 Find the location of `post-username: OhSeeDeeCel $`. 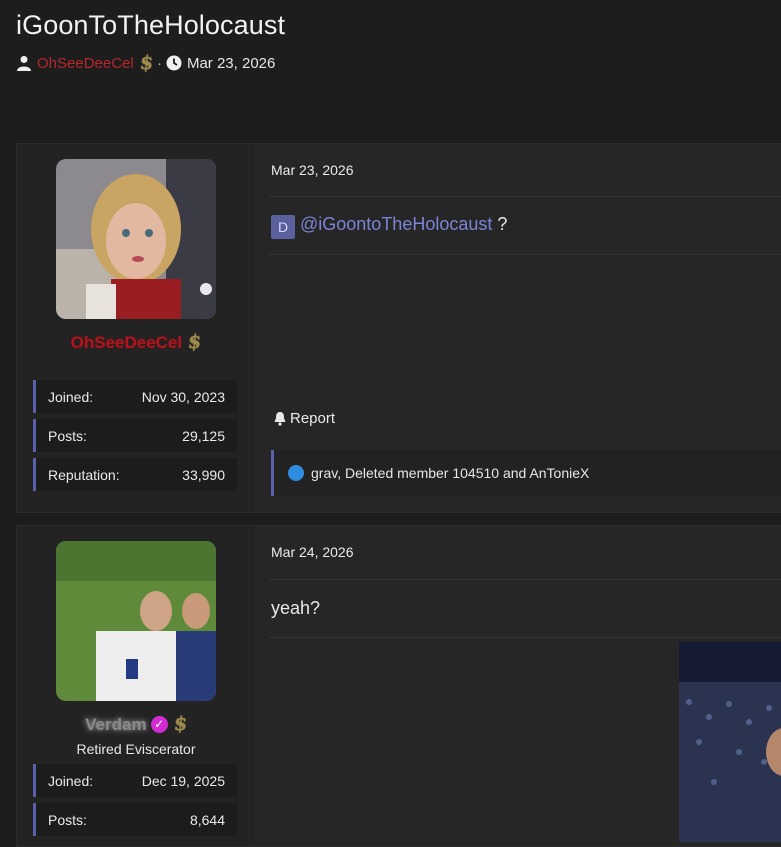

post-username: OhSeeDeeCel $ is located at coordinates (136, 342).